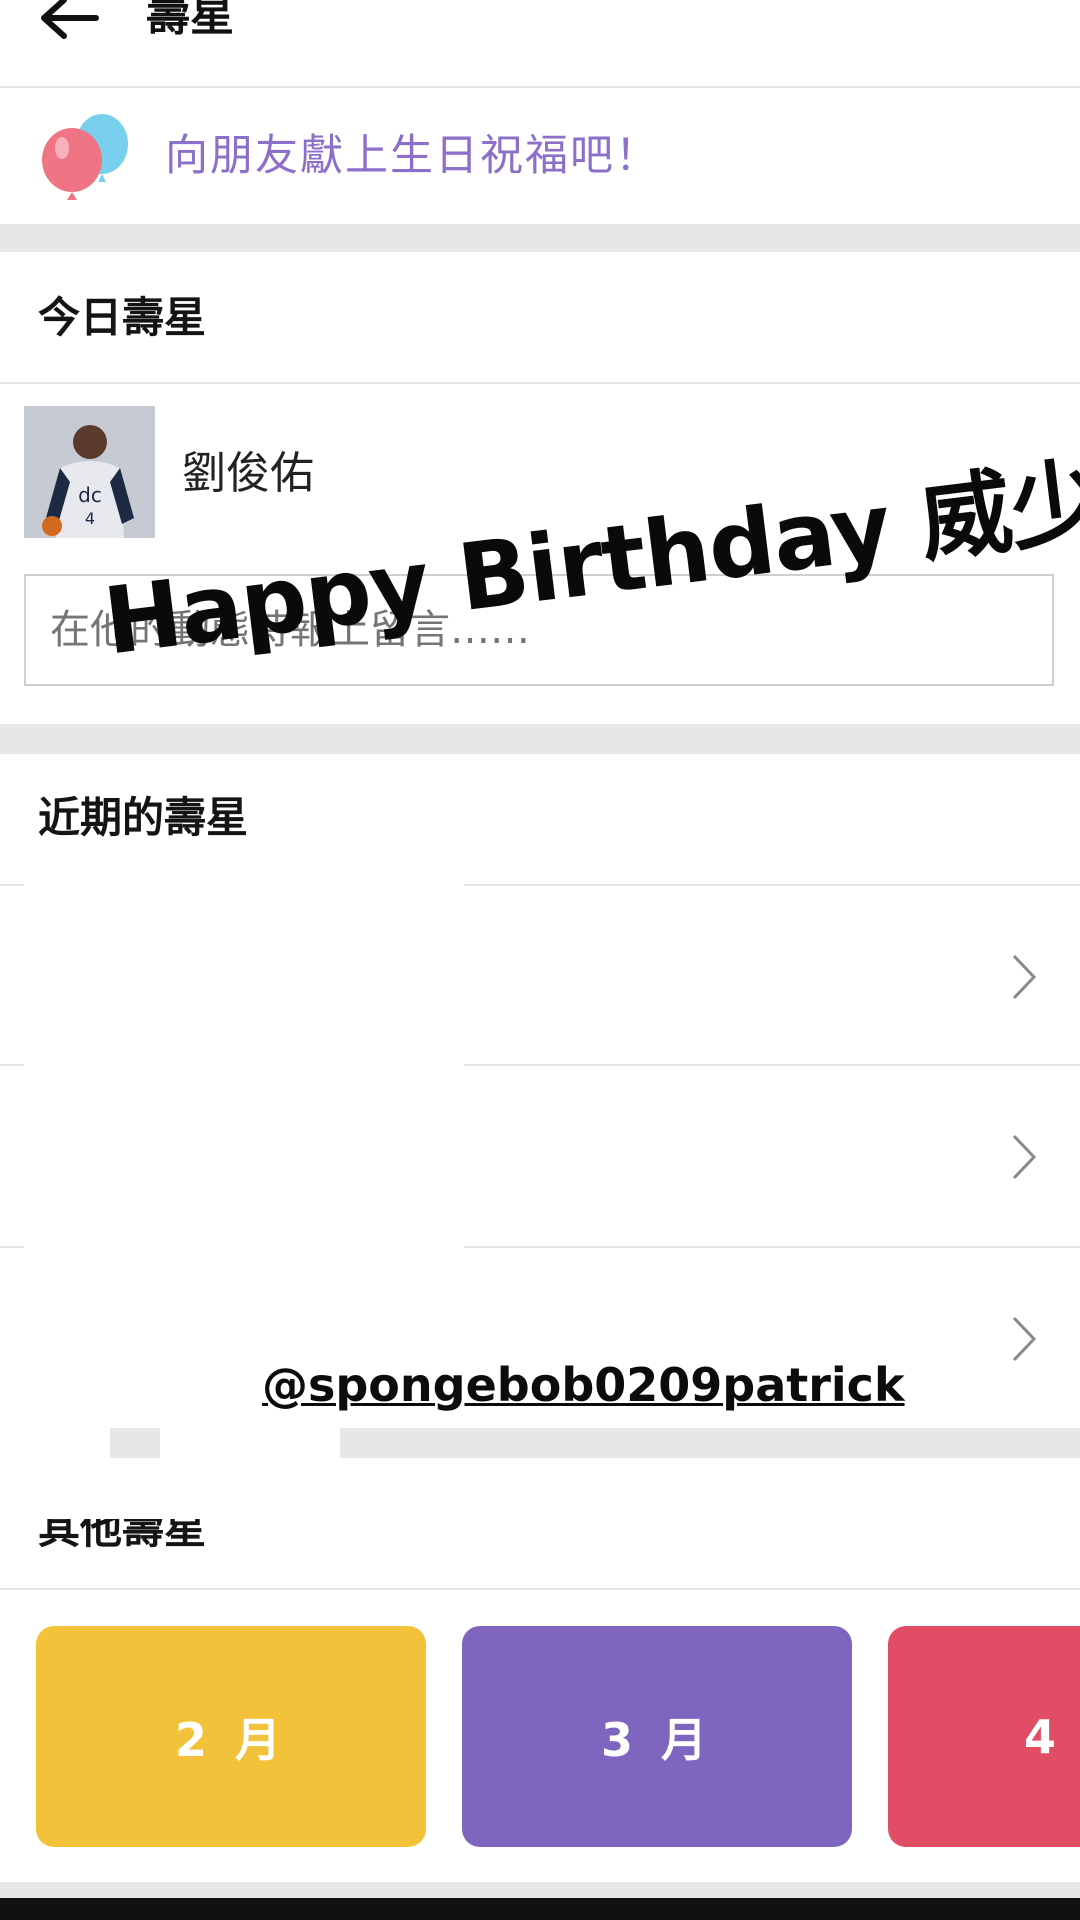  What do you see at coordinates (122, 317) in the screenshot?
I see `section-title-today: 今日壽星` at bounding box center [122, 317].